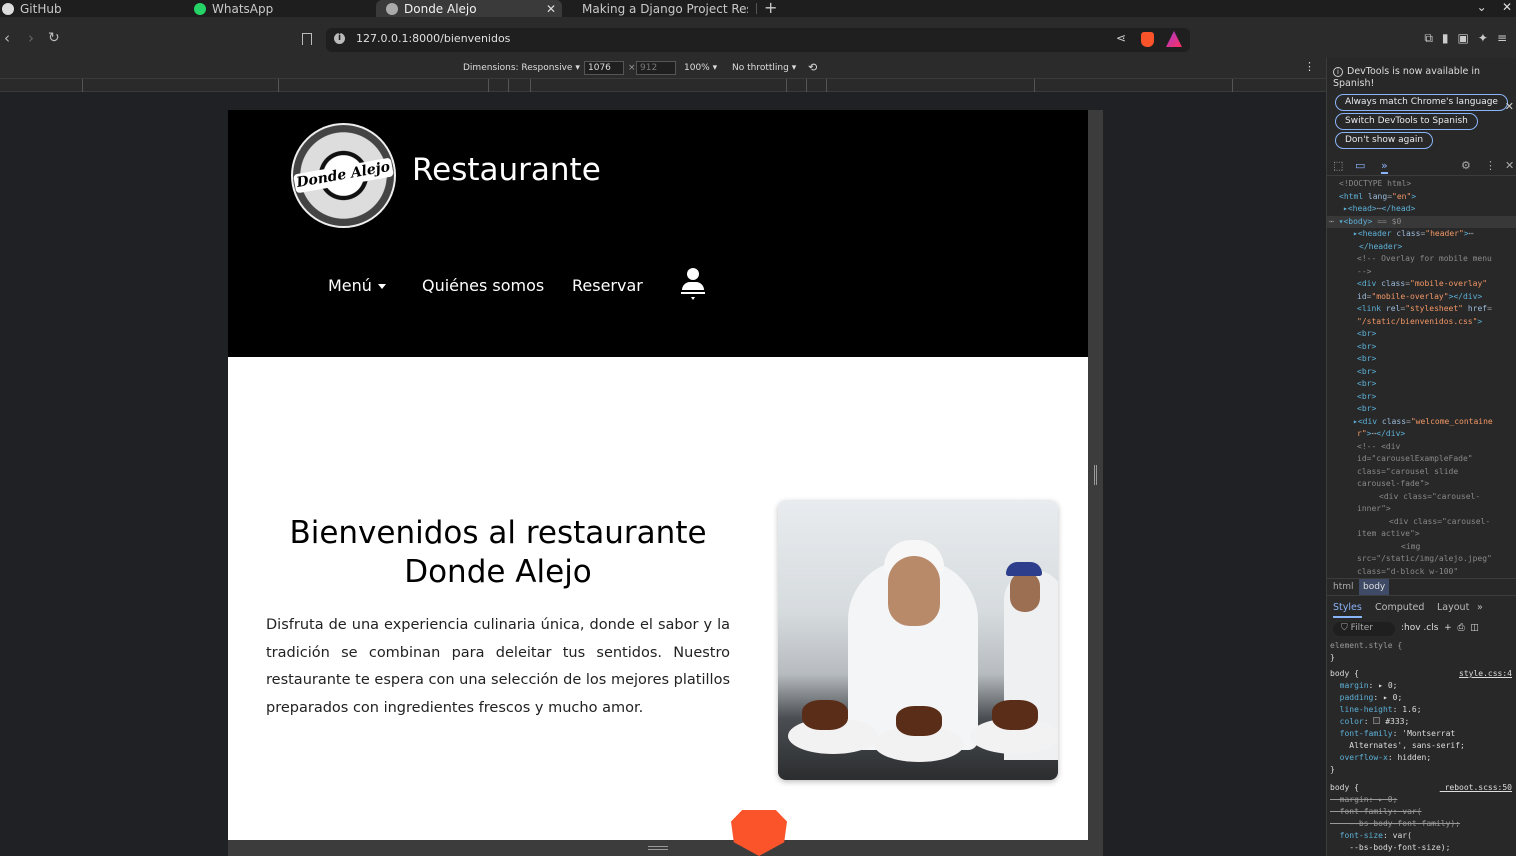 This screenshot has width=1516, height=856. Describe the element at coordinates (1448, 628) in the screenshot. I see `new-rule-icon: +` at that location.